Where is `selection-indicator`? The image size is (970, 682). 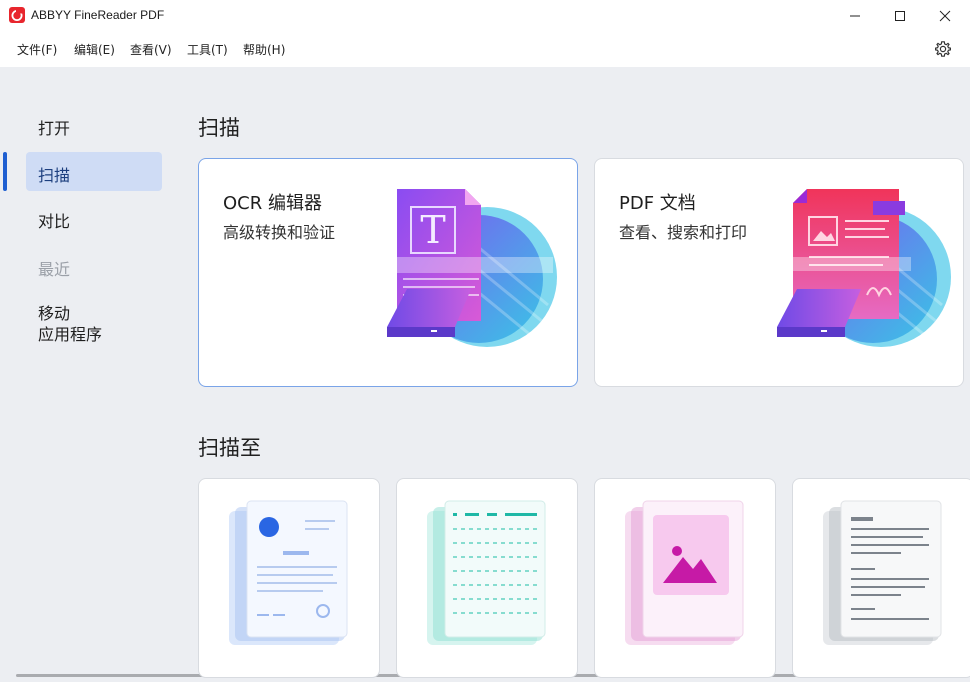
selection-indicator is located at coordinates (5, 171).